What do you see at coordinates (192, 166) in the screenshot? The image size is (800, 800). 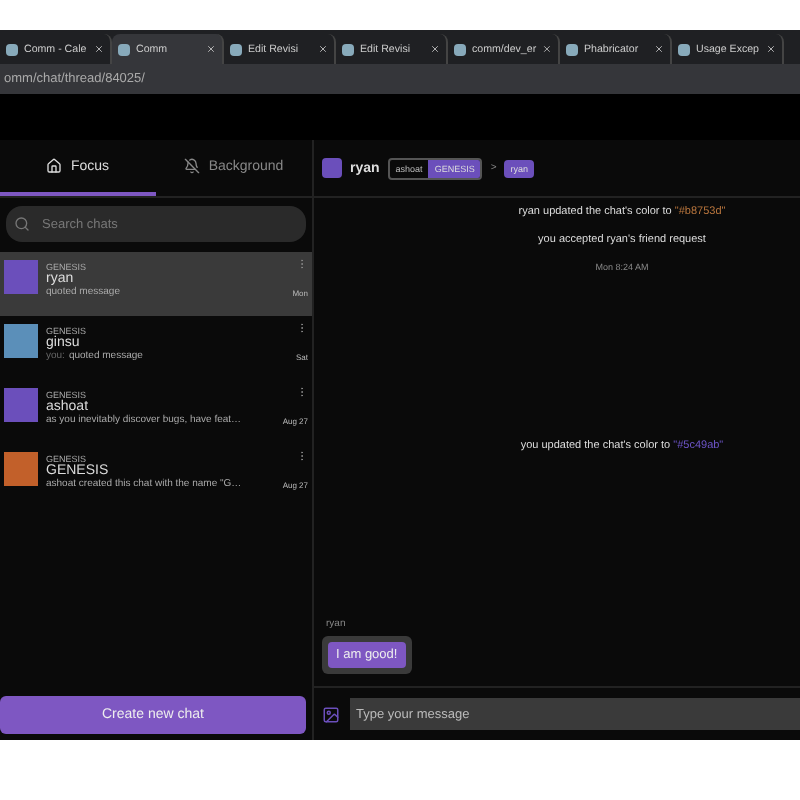 I see `bell-off-icon` at bounding box center [192, 166].